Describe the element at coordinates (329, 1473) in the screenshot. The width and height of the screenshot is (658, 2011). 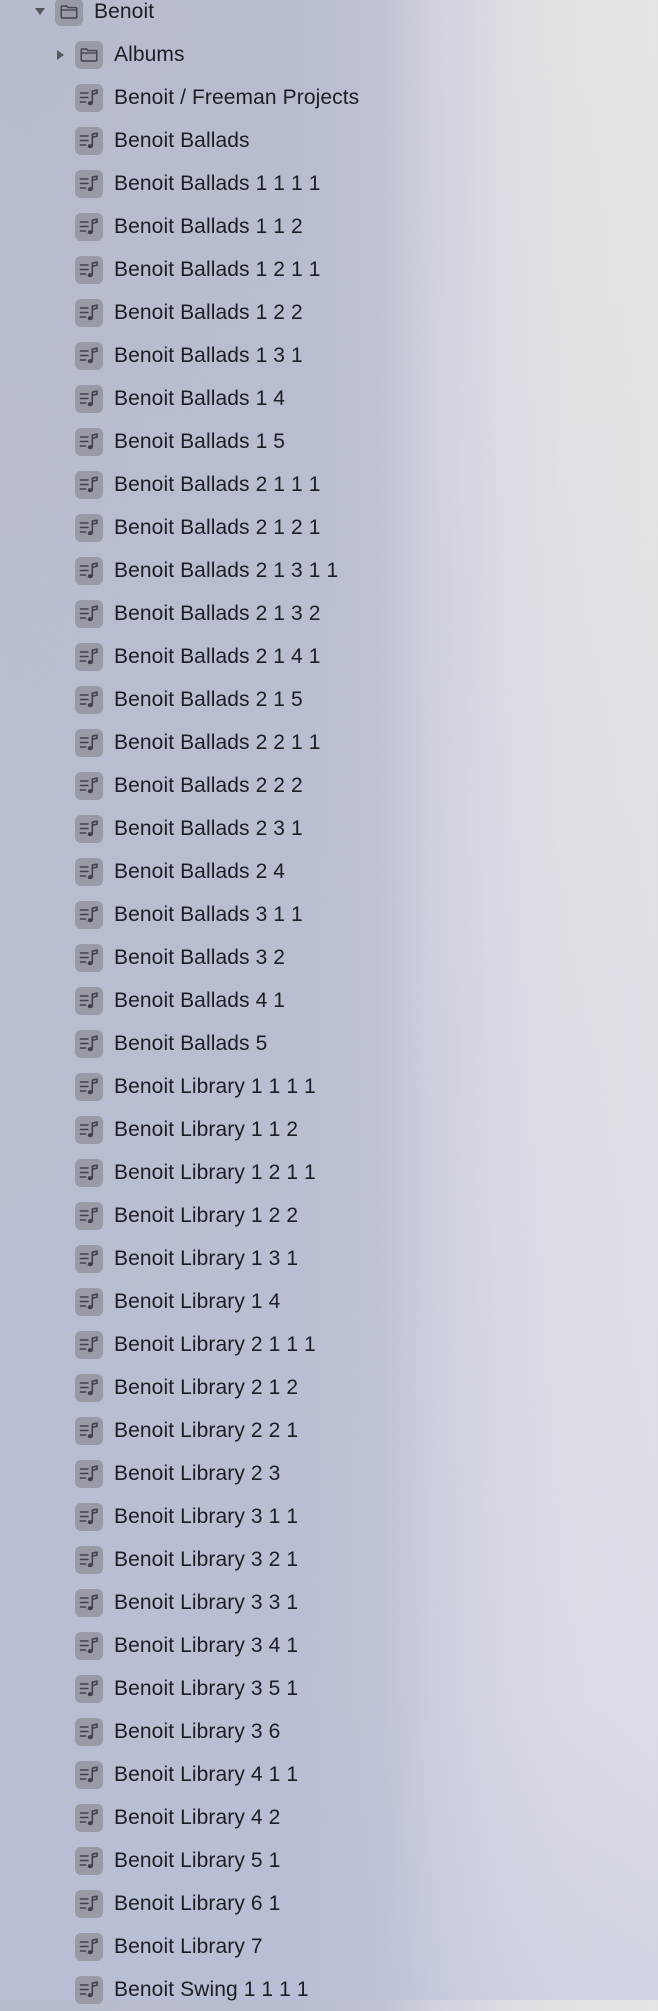
I see `playlist-row: Benoit Library 2 3` at that location.